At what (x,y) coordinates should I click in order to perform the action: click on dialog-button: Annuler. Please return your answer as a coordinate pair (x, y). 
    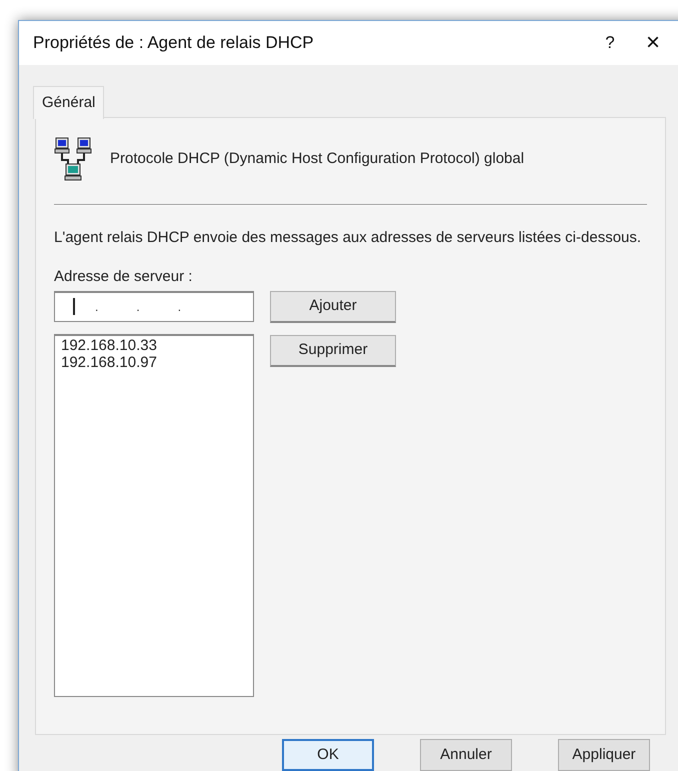
    Looking at the image, I should click on (466, 755).